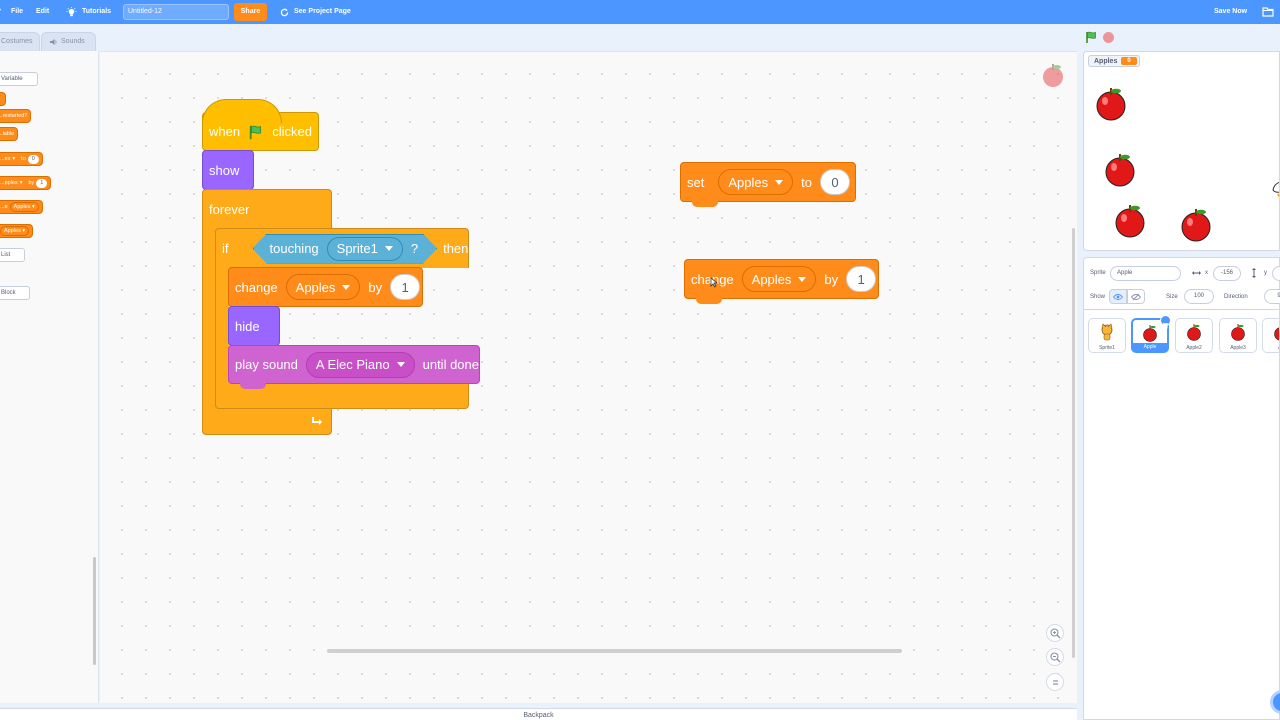  What do you see at coordinates (1270, 335) in the screenshot?
I see `sprite-tile-apple4: Ap` at bounding box center [1270, 335].